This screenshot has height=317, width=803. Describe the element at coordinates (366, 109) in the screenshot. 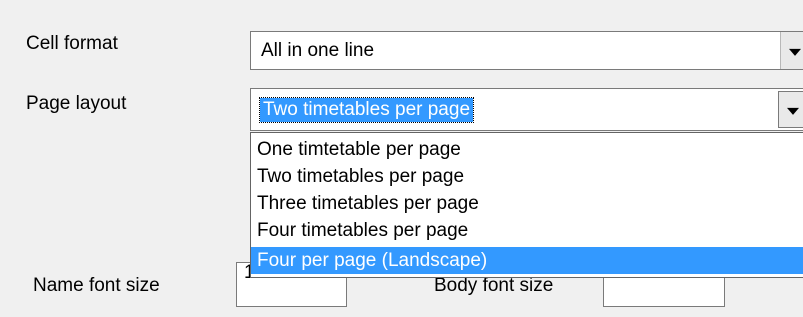

I see `page-layout-value: Two timetables per page` at that location.